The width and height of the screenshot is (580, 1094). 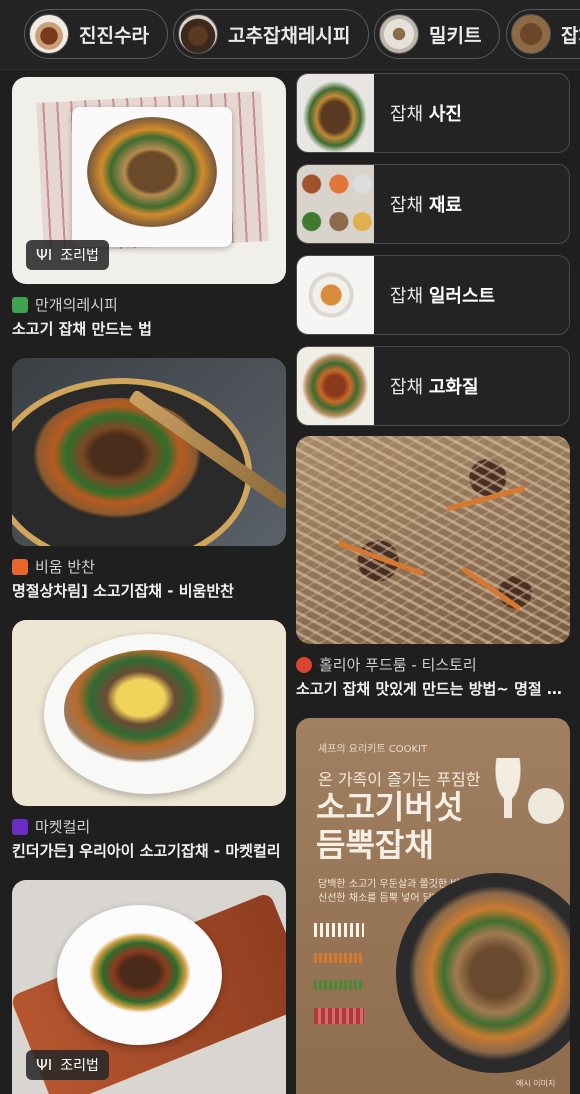 I want to click on chip-jinjinsura: 진진수라, so click(x=96, y=34).